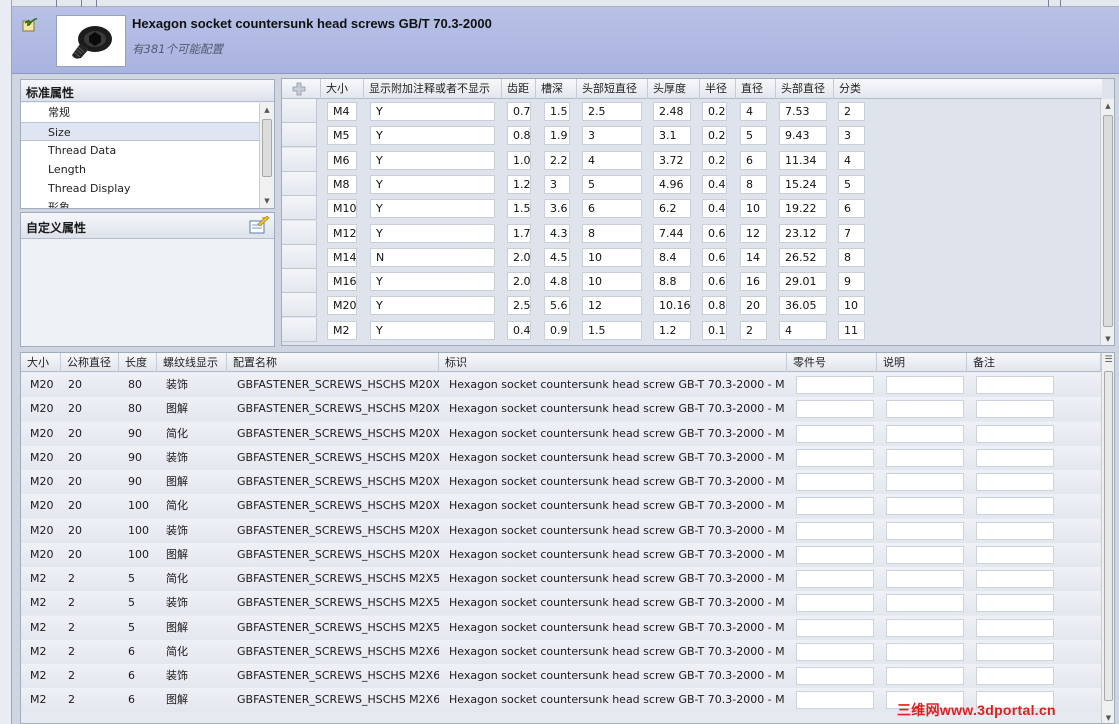 This screenshot has width=1119, height=724. Describe the element at coordinates (140, 131) in the screenshot. I see `property-item-size: Size` at that location.